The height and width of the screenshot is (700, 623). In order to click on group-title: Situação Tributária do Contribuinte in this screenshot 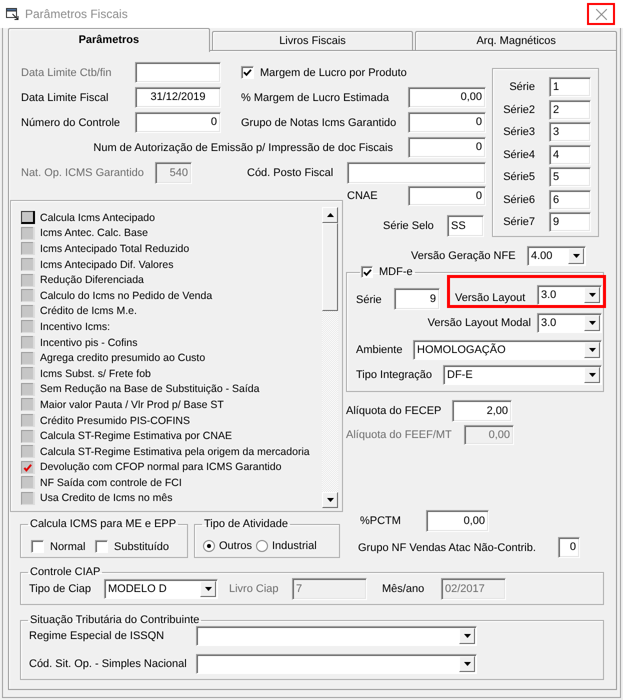, I will do `click(114, 620)`.